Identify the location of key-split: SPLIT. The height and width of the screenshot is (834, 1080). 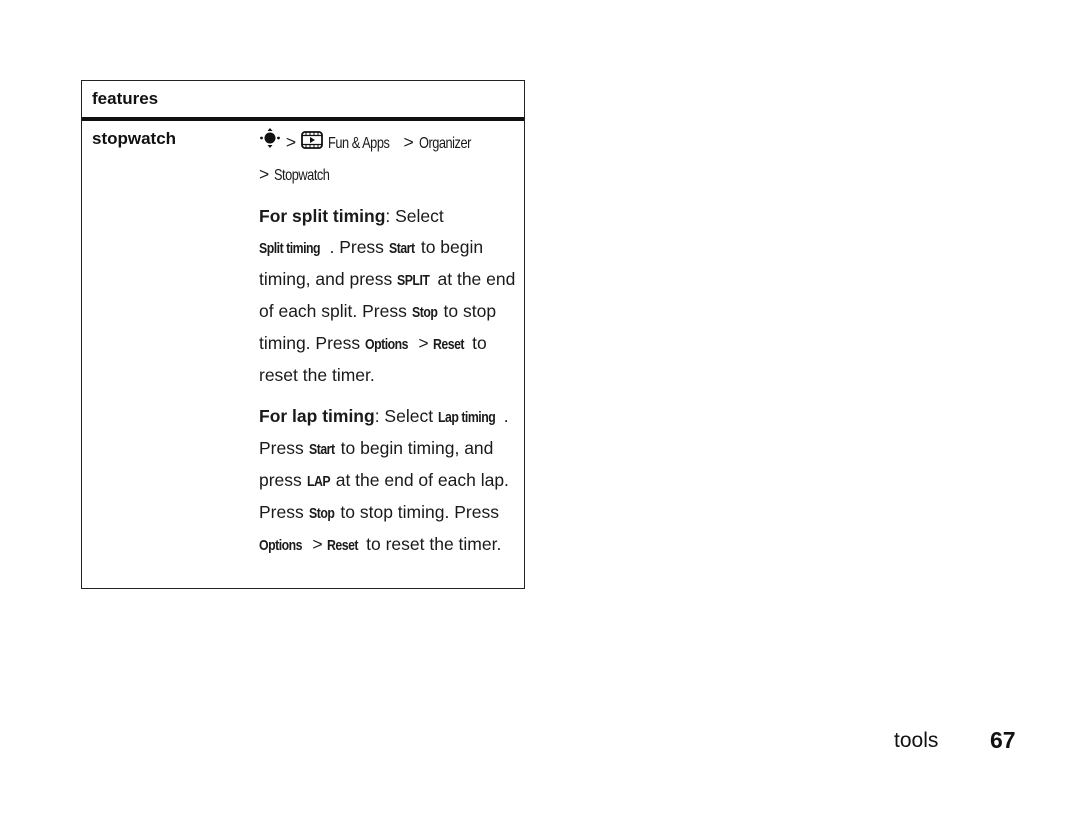
(413, 281).